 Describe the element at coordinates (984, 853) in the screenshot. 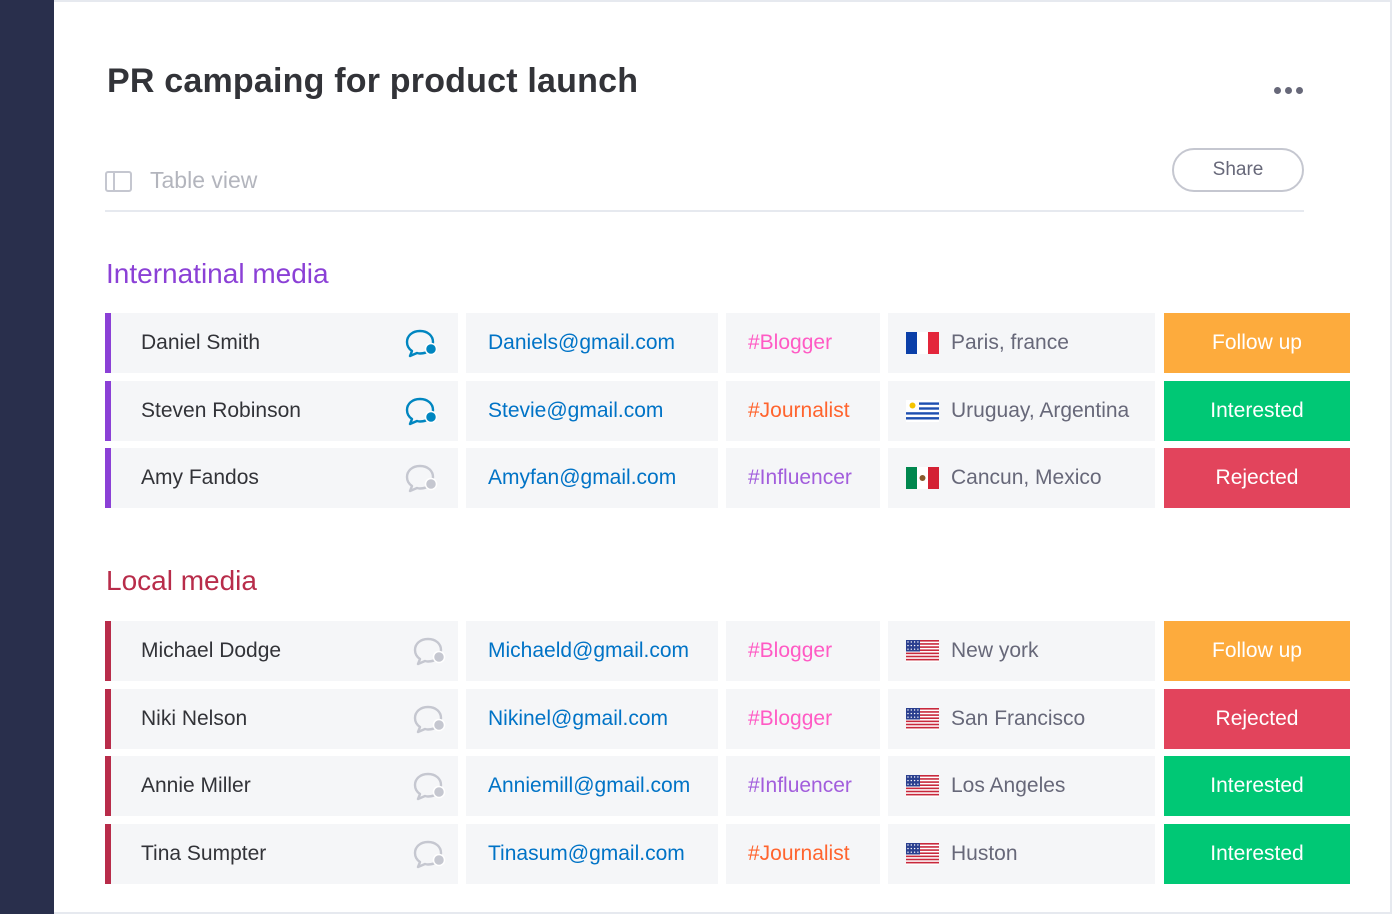

I see `location-text: Huston` at that location.